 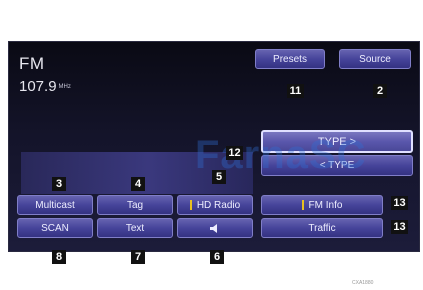 I want to click on tag-button: Tag, so click(x=135, y=205).